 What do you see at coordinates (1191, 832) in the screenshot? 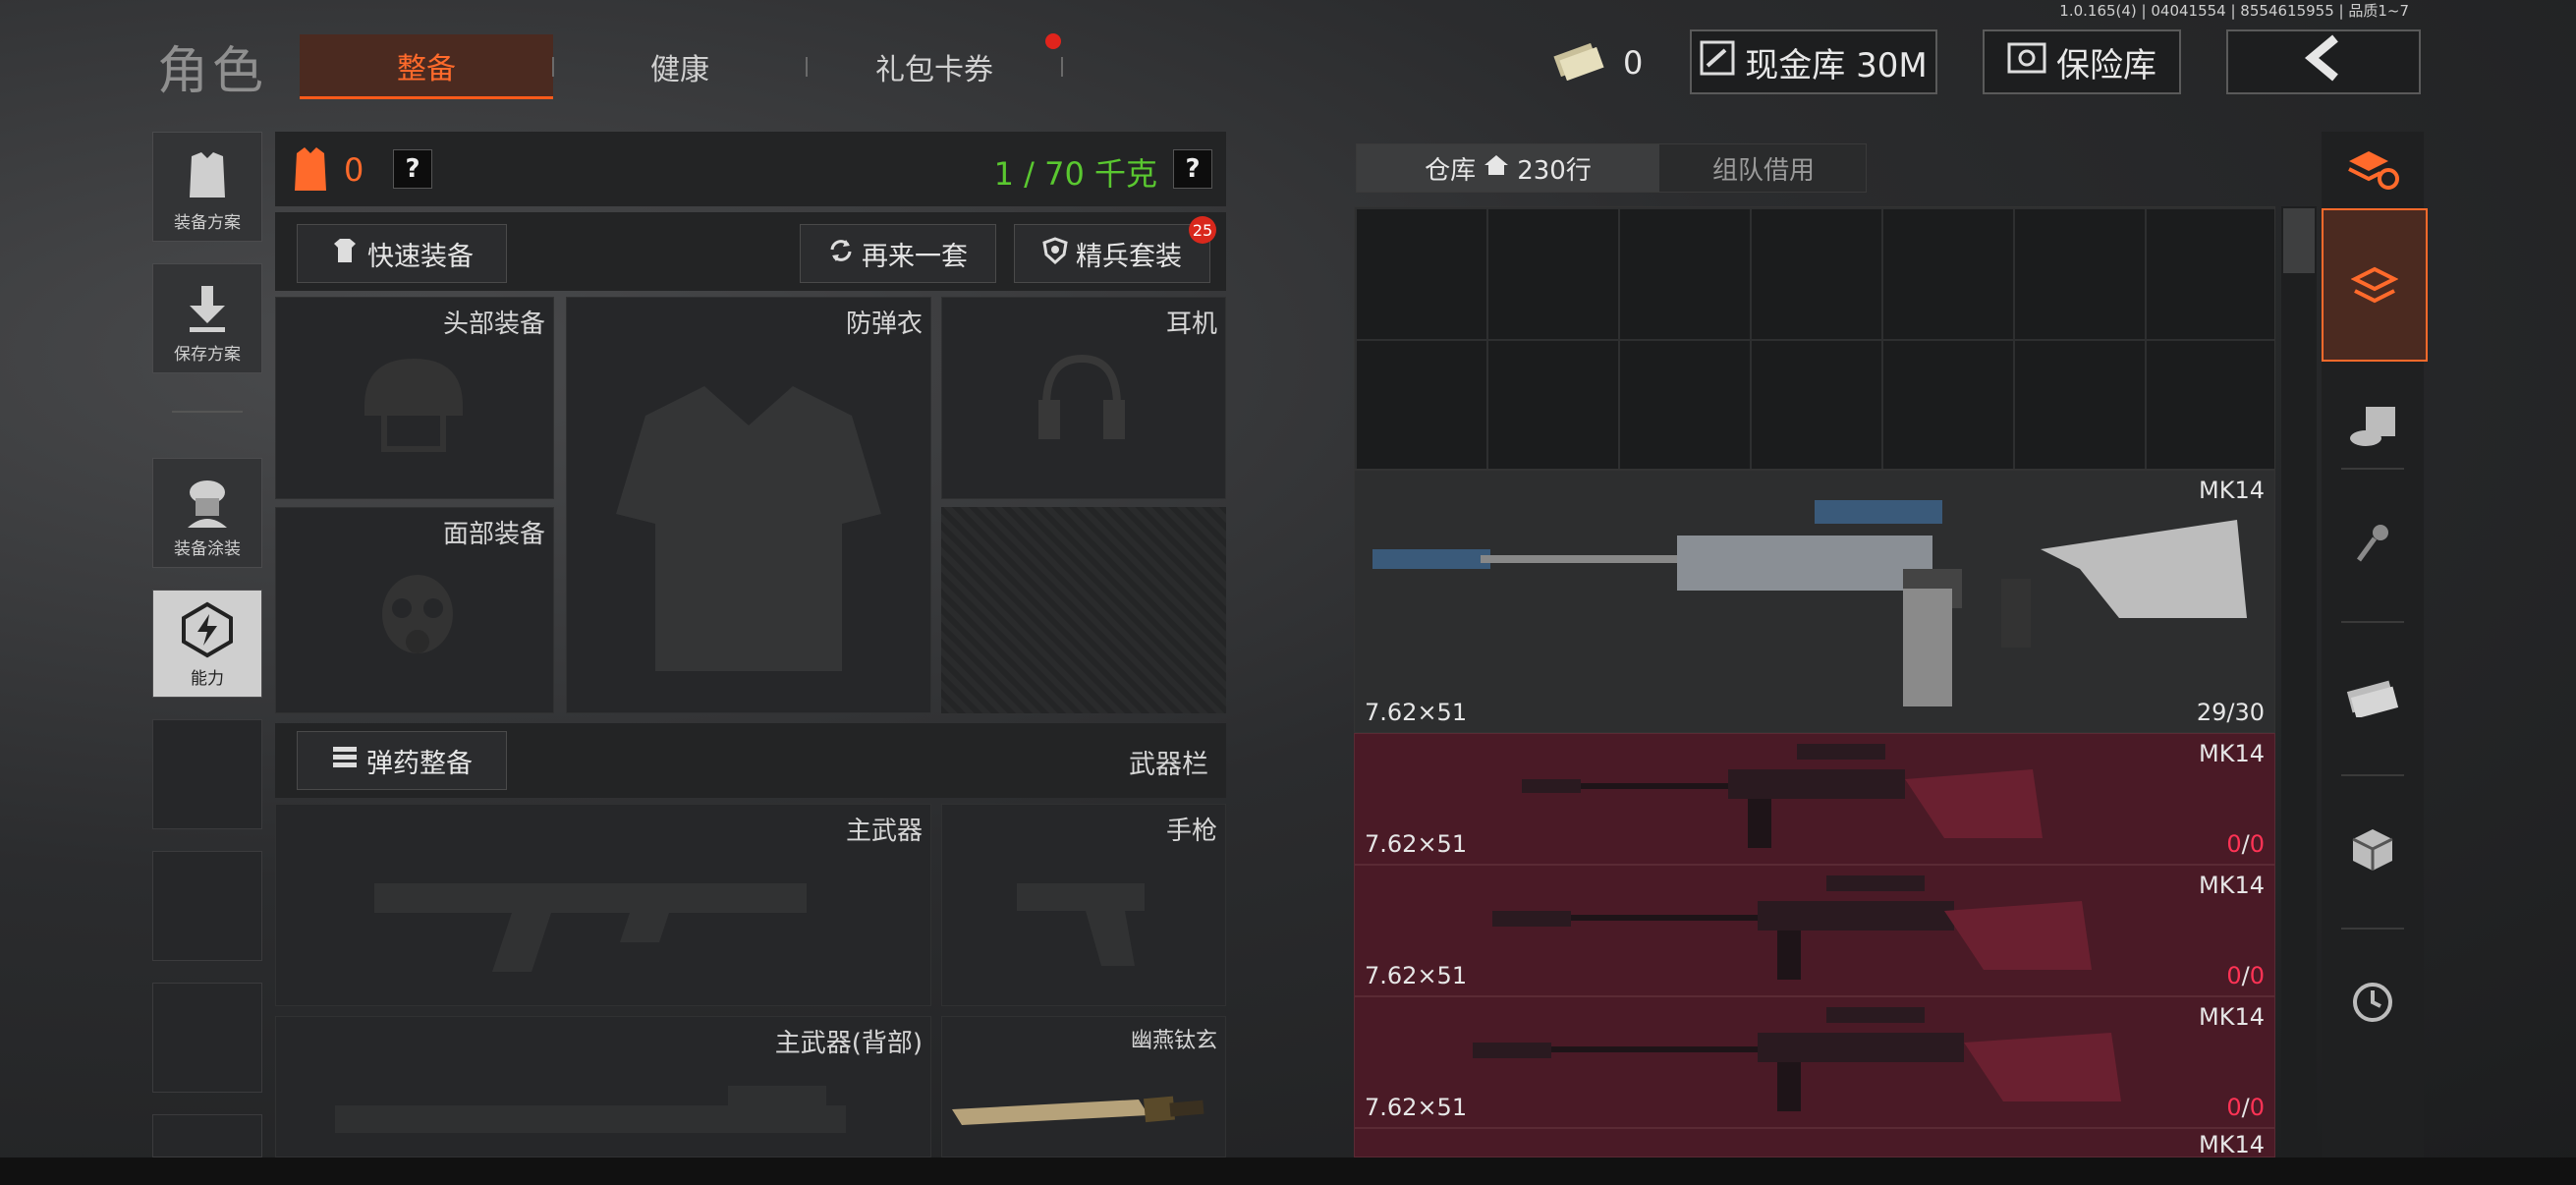
I see `slot-label: 手枪` at bounding box center [1191, 832].